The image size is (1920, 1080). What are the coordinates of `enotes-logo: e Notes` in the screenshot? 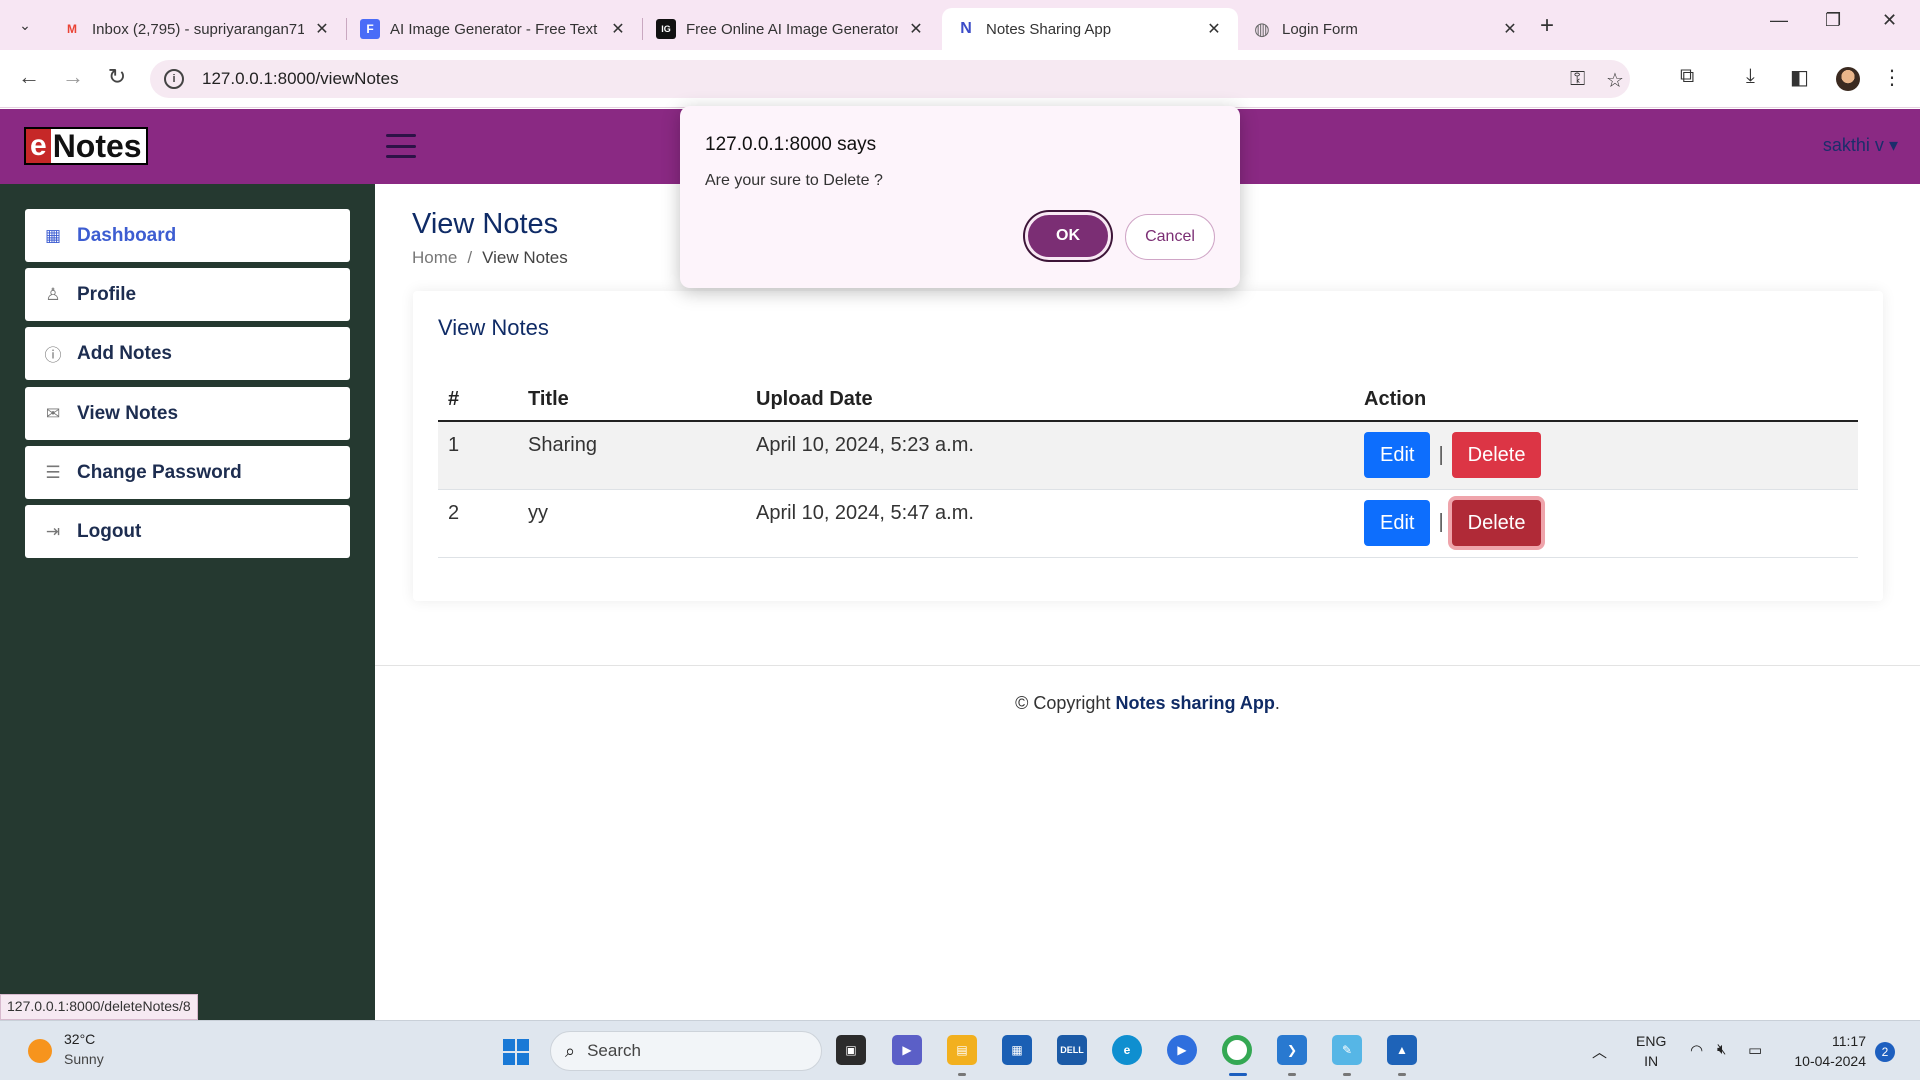 It's located at (86, 146).